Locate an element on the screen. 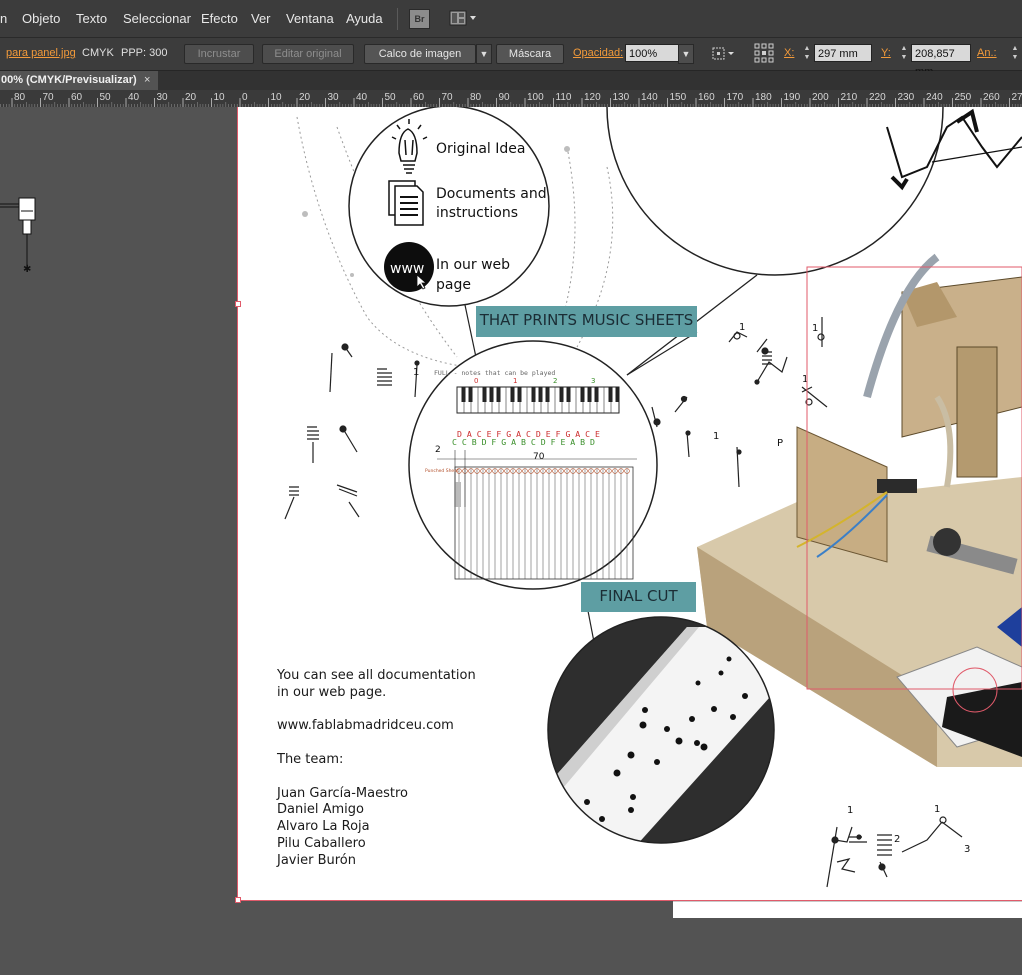  opacity-field: 100% is located at coordinates (652, 53).